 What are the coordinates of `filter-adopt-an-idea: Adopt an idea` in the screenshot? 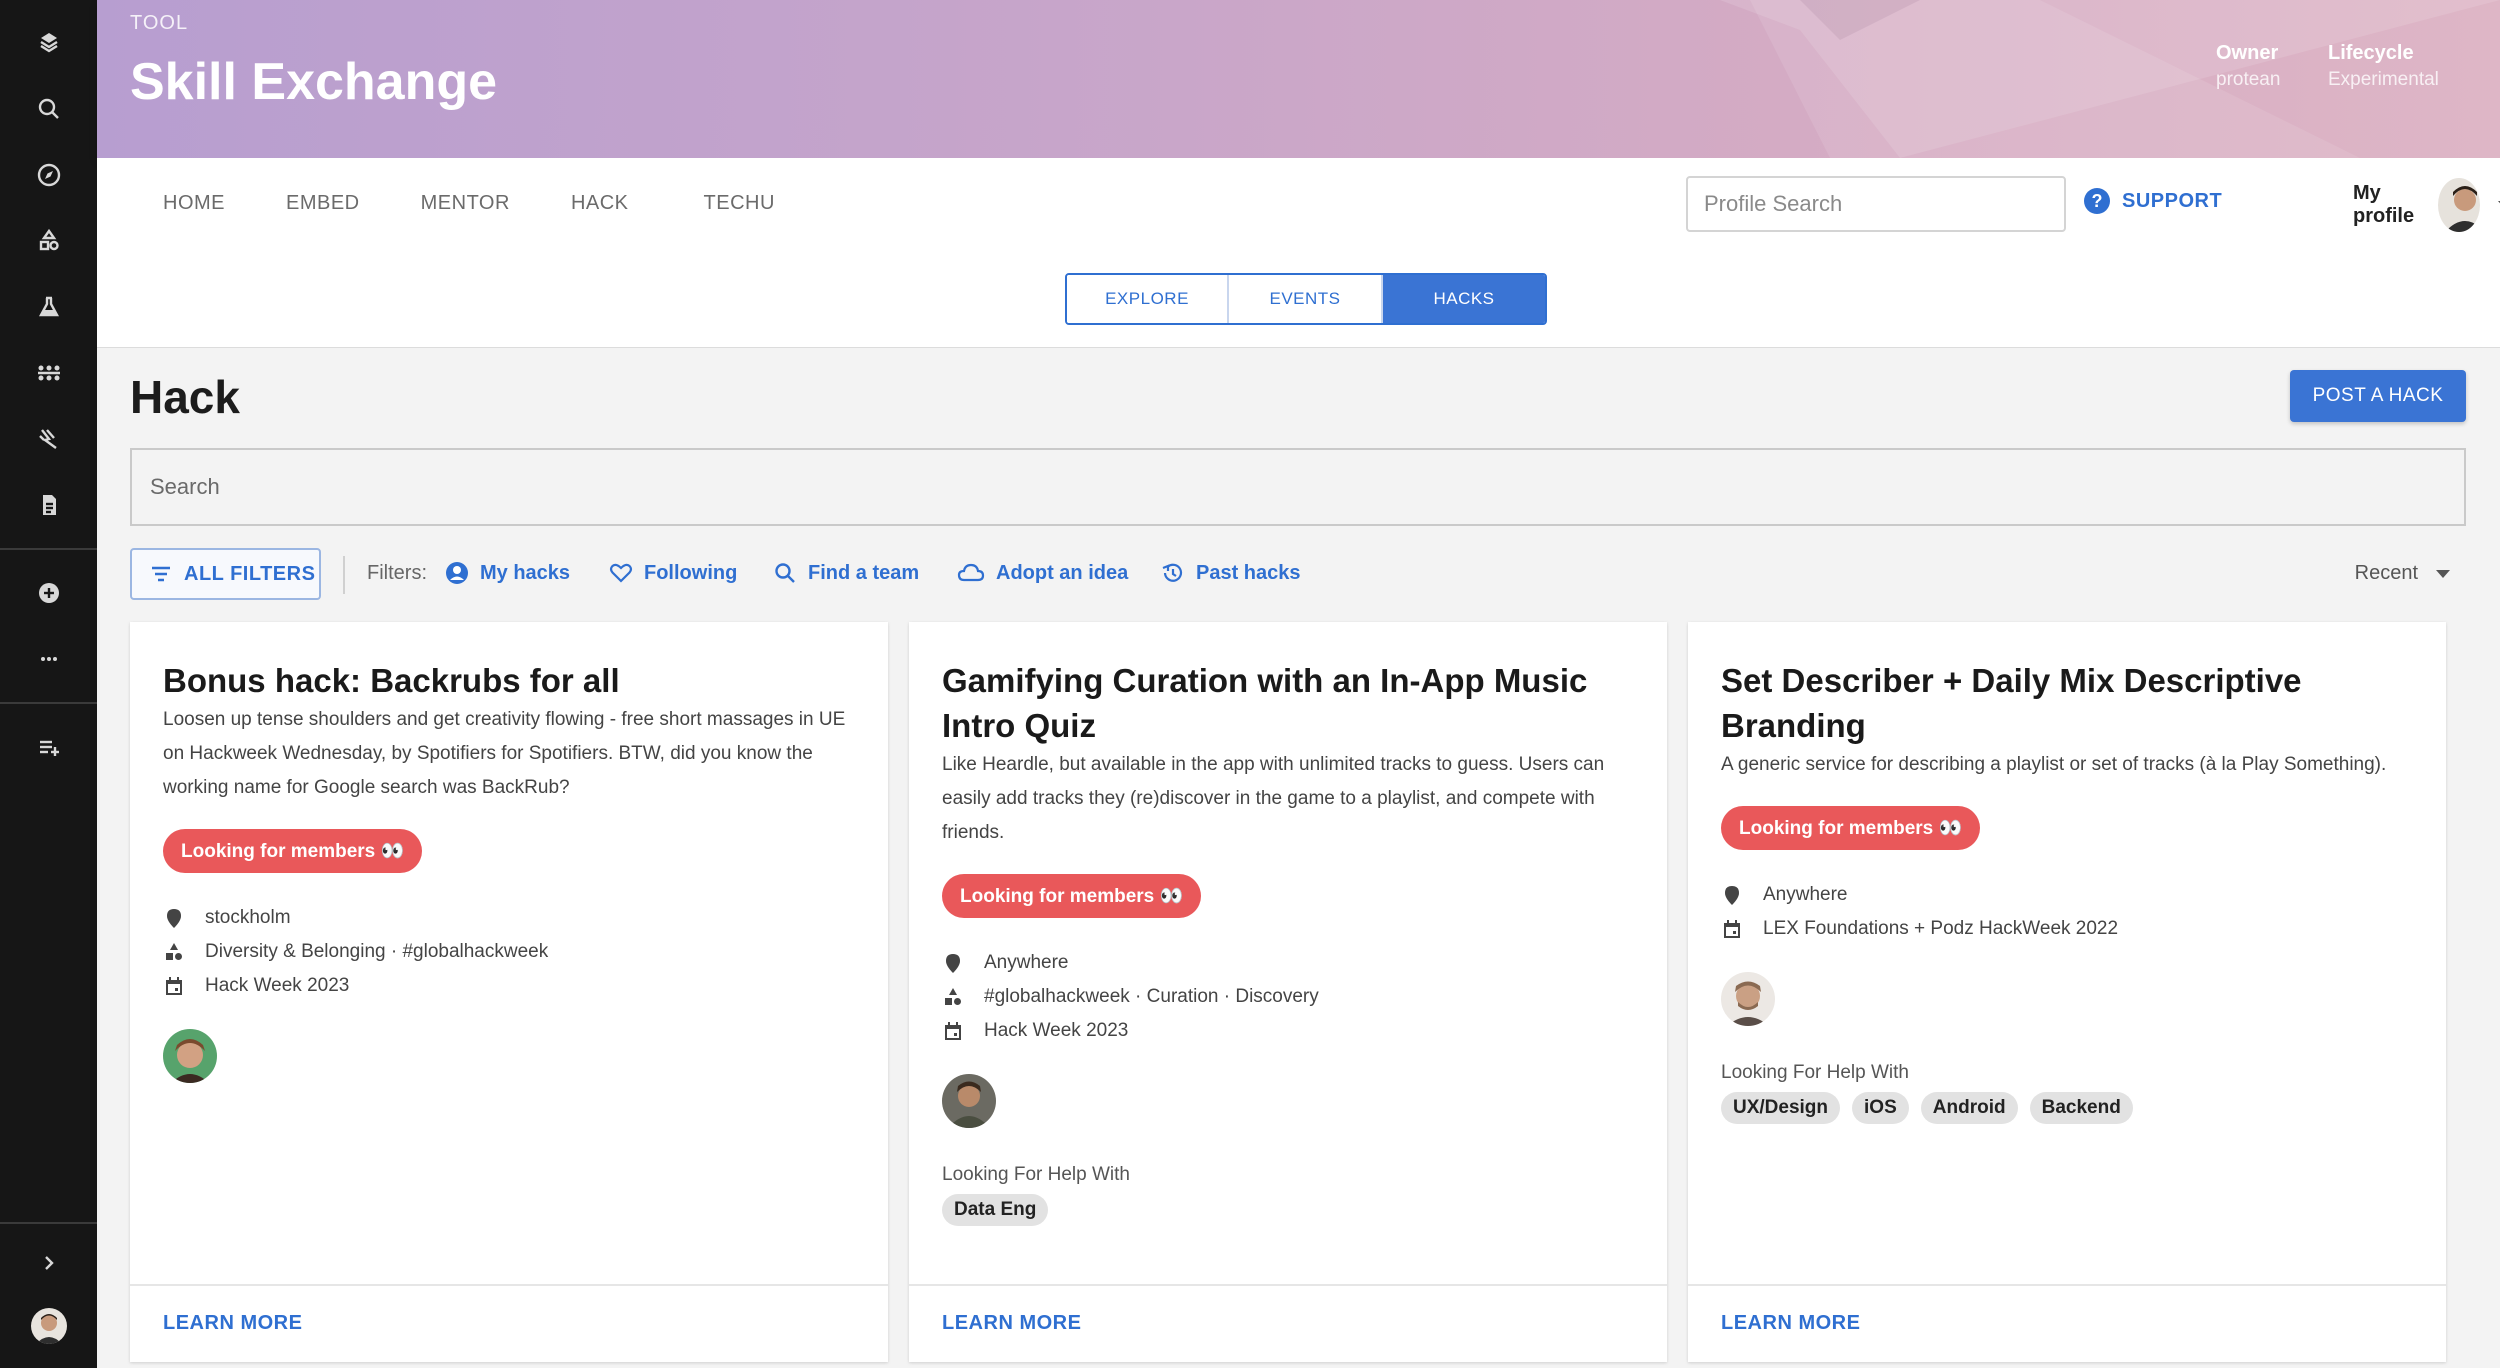 It's located at (1042, 573).